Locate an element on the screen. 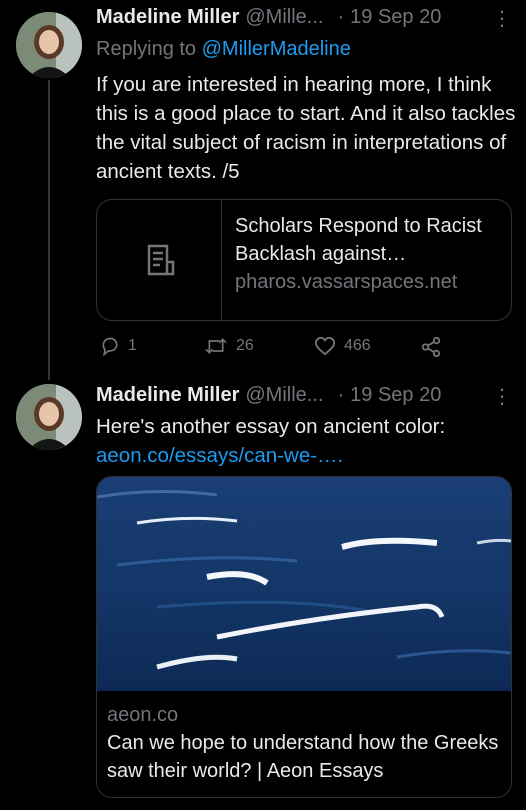 Image resolution: width=526 pixels, height=810 pixels. document-icon is located at coordinates (161, 260).